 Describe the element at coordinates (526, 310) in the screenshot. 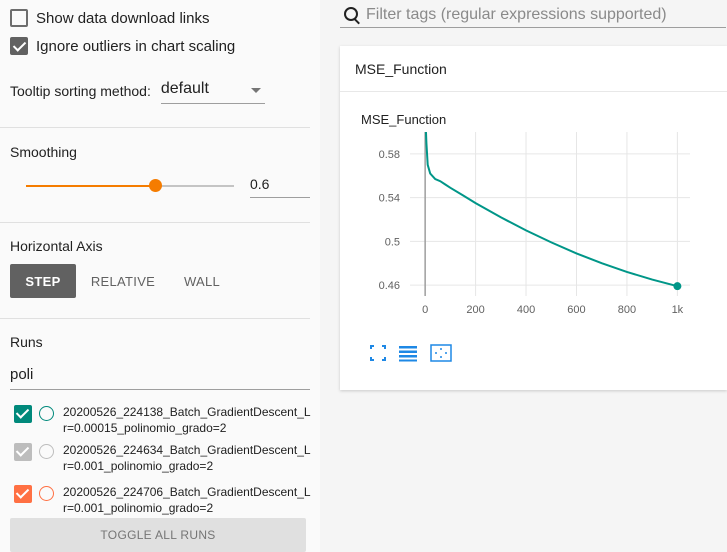

I see `x-tick-label: 400` at that location.